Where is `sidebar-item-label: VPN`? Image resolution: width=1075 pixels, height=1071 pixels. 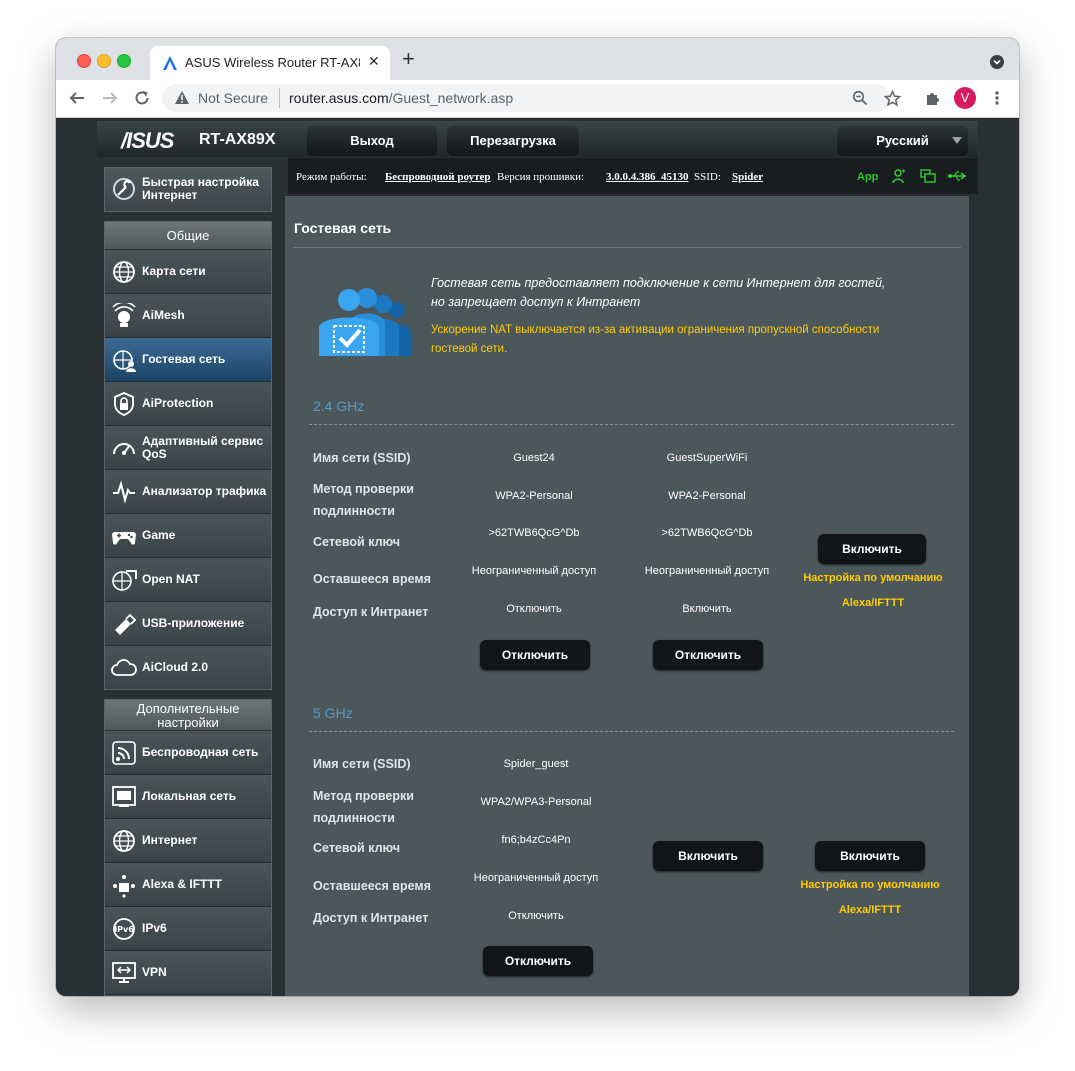
sidebar-item-label: VPN is located at coordinates (154, 972).